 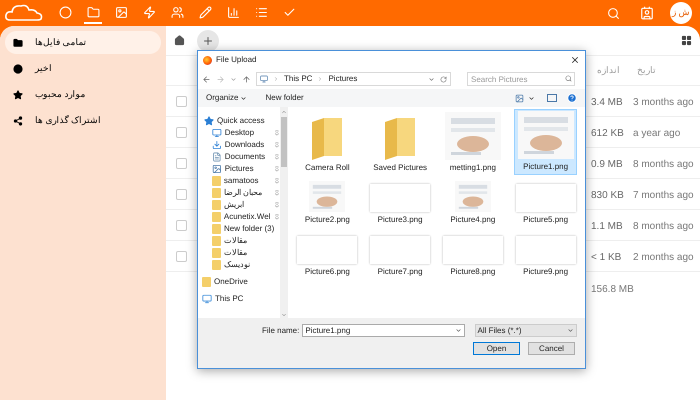 What do you see at coordinates (663, 195) in the screenshot?
I see `date-cell: 7 months ago` at bounding box center [663, 195].